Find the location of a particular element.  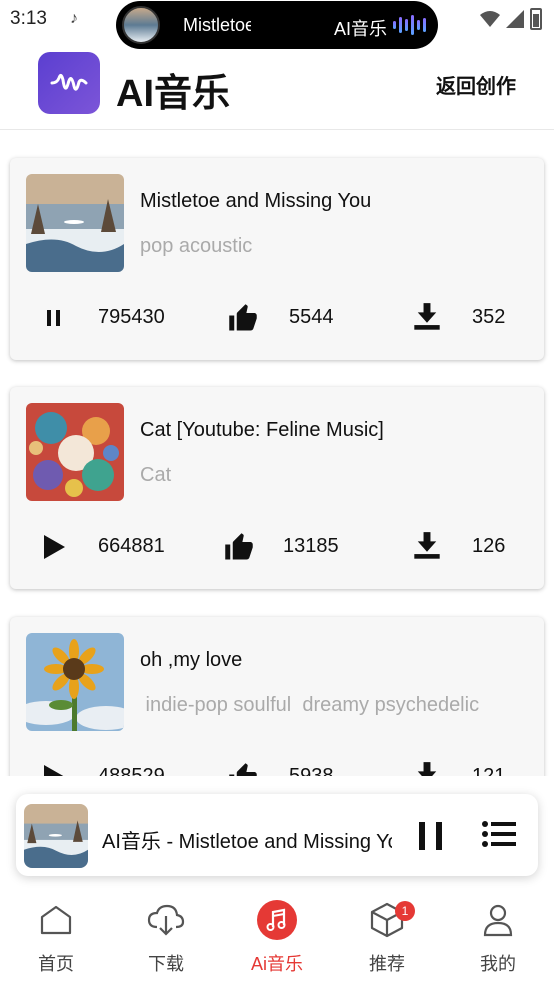

notification-icons: ♪ is located at coordinates (74, 19).